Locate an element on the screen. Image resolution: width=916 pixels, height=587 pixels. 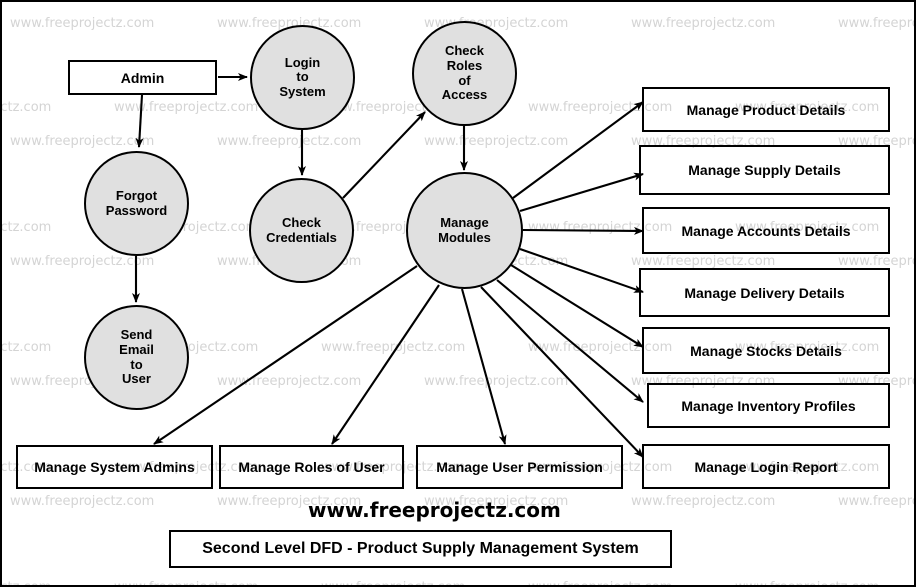
entity-admin-label: Admin is located at coordinates (142, 77).